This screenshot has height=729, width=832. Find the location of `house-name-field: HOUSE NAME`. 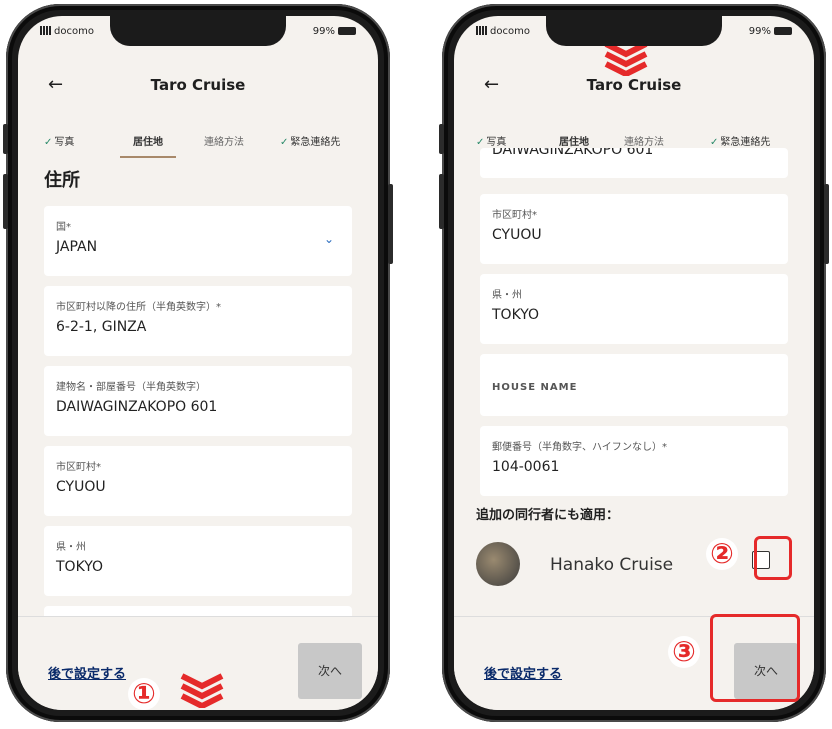

house-name-field: HOUSE NAME is located at coordinates (634, 385).